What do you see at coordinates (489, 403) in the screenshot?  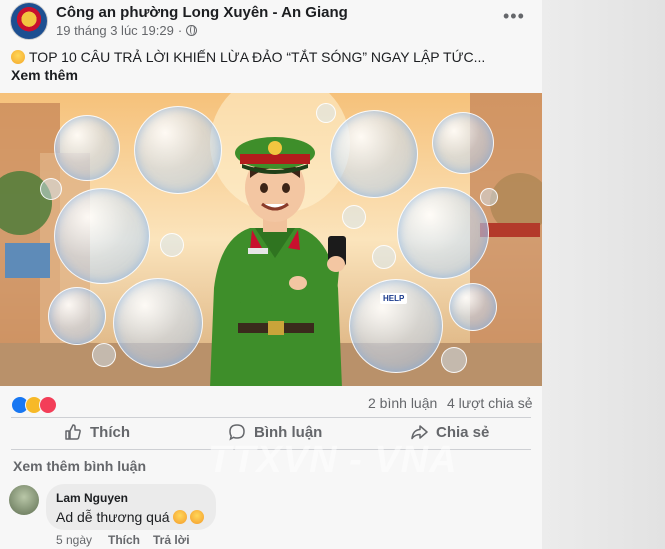 I see `share-count: 4 lượt chia sẻ` at bounding box center [489, 403].